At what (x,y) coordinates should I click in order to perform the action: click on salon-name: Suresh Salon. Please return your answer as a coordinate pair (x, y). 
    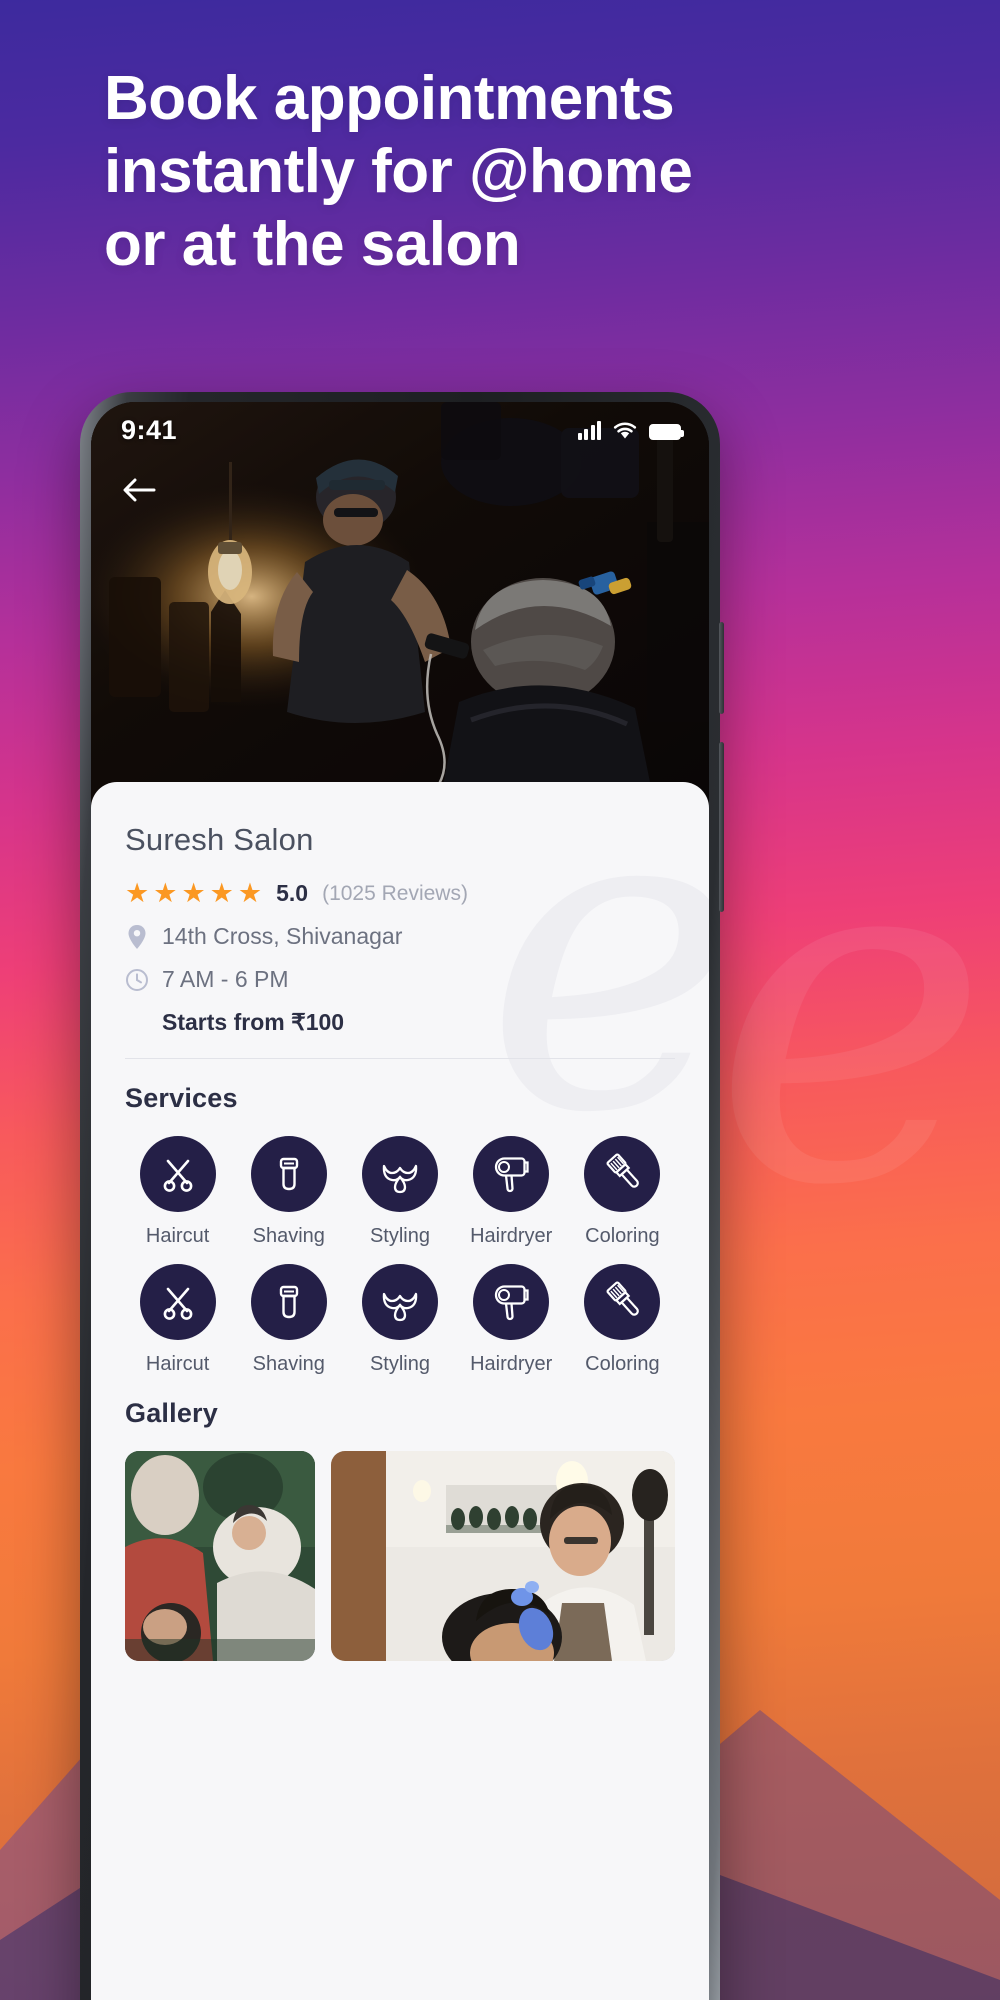
    Looking at the image, I should click on (219, 839).